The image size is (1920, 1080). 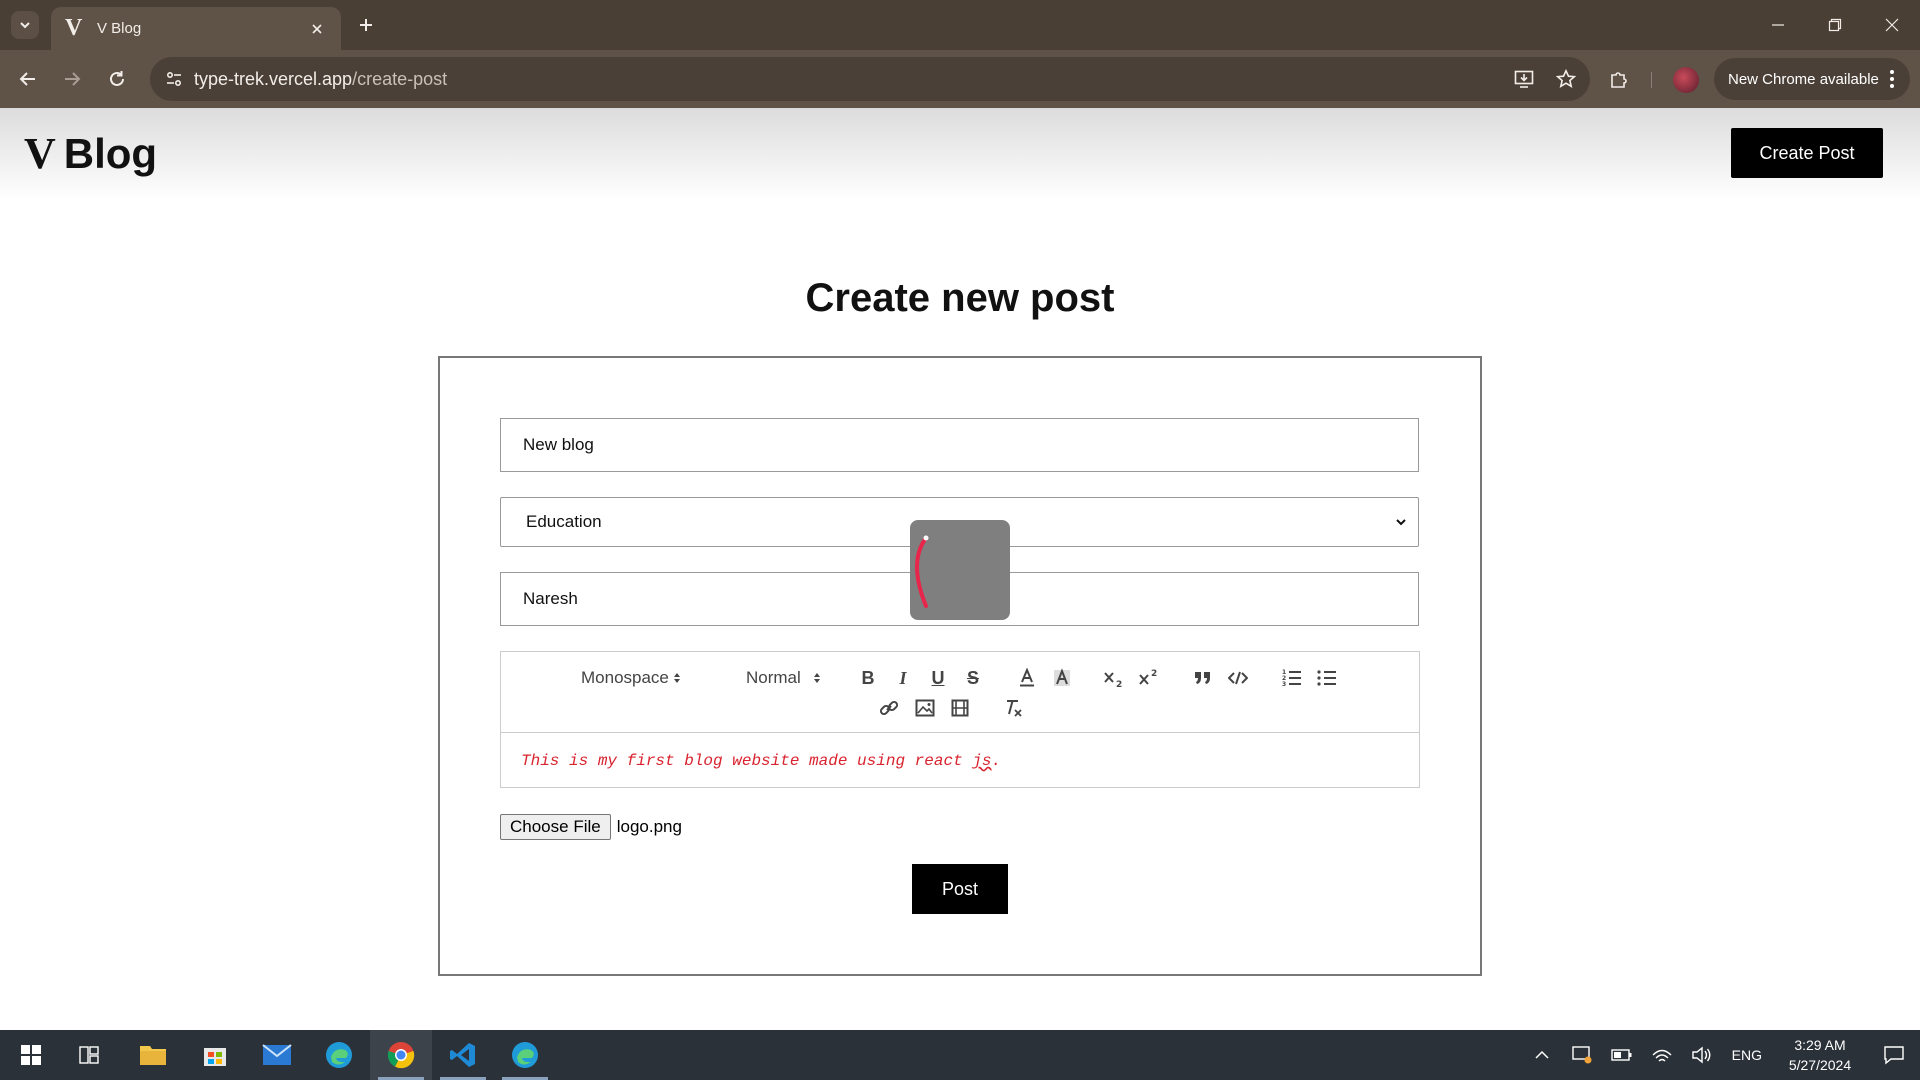 I want to click on spinner-arc-icon, so click(x=922, y=571).